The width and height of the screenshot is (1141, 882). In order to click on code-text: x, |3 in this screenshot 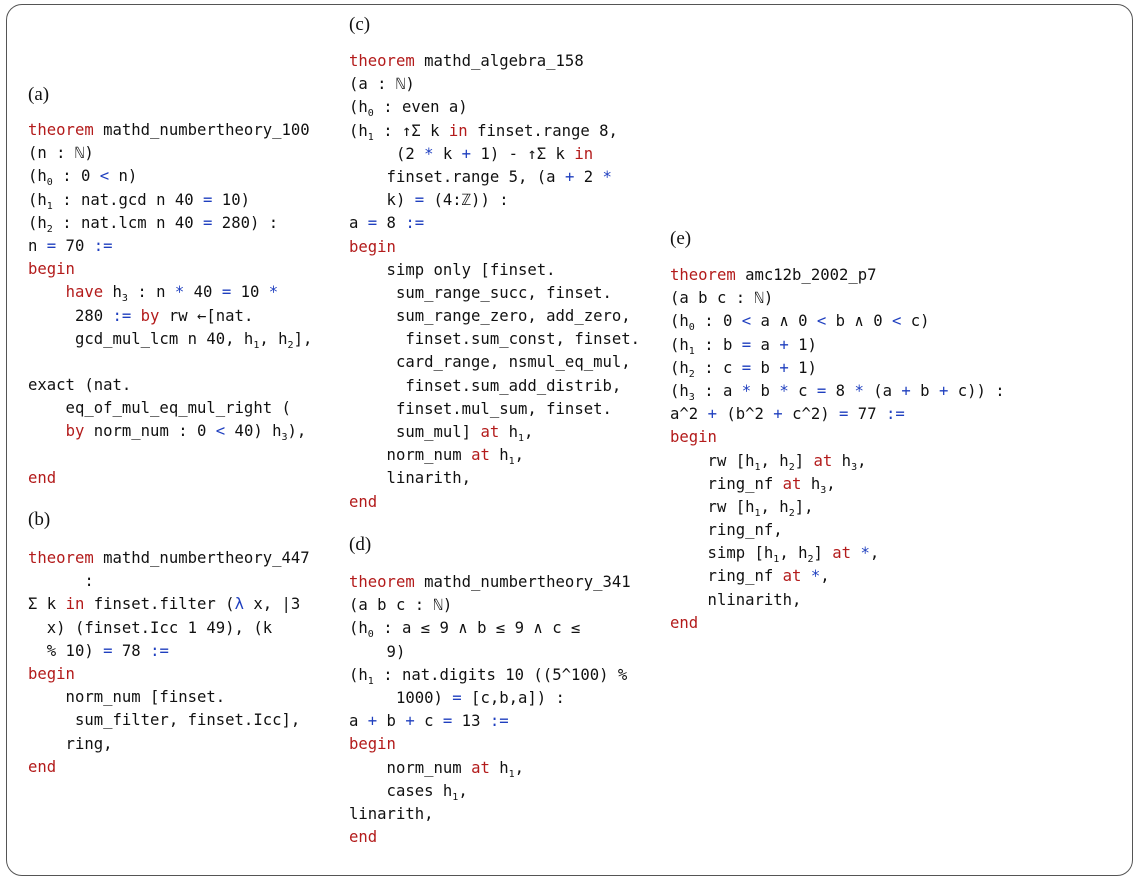, I will do `click(272, 604)`.